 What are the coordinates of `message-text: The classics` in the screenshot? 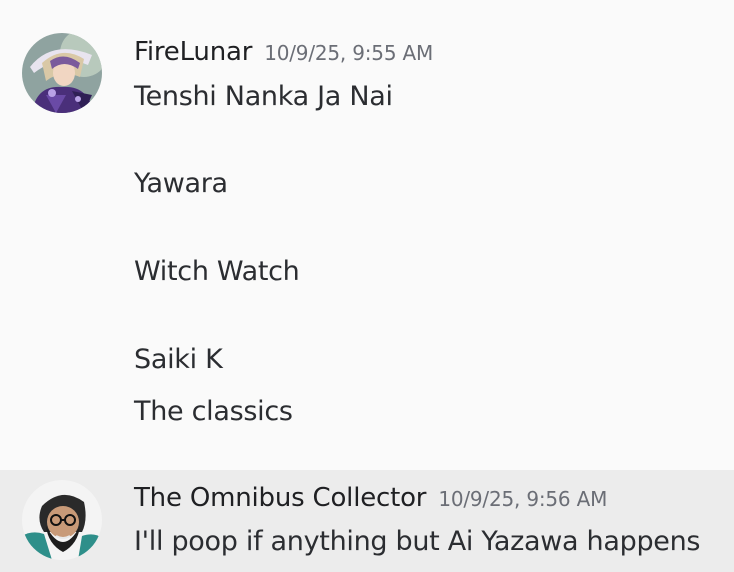 It's located at (213, 411).